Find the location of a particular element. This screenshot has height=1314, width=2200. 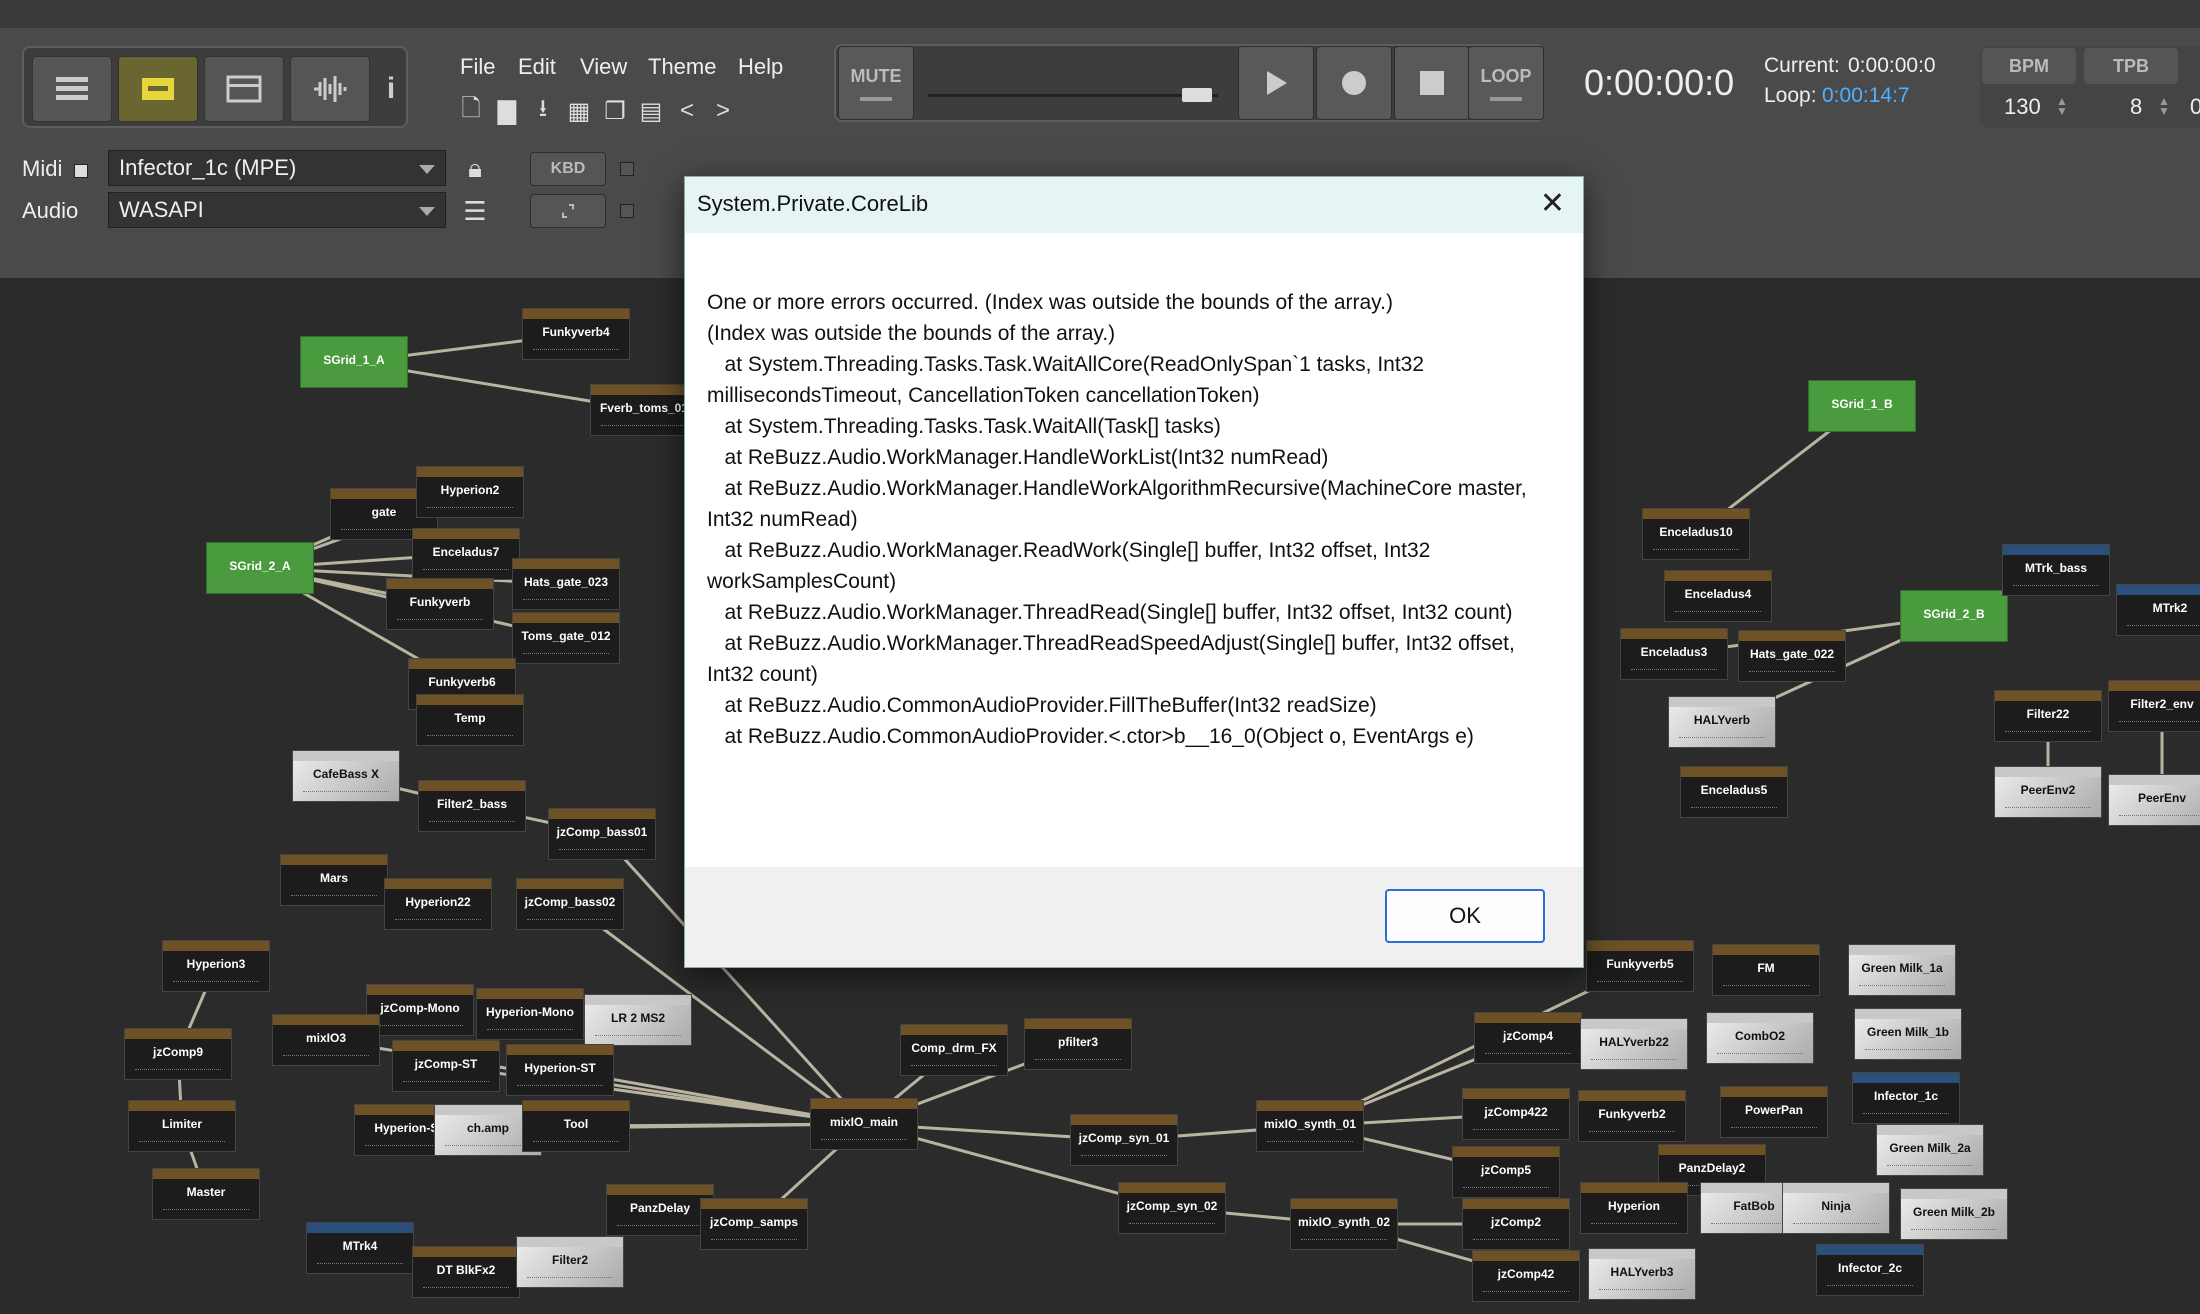

machine-jzcomp-bass02: jzComp_bass02 is located at coordinates (570, 904).